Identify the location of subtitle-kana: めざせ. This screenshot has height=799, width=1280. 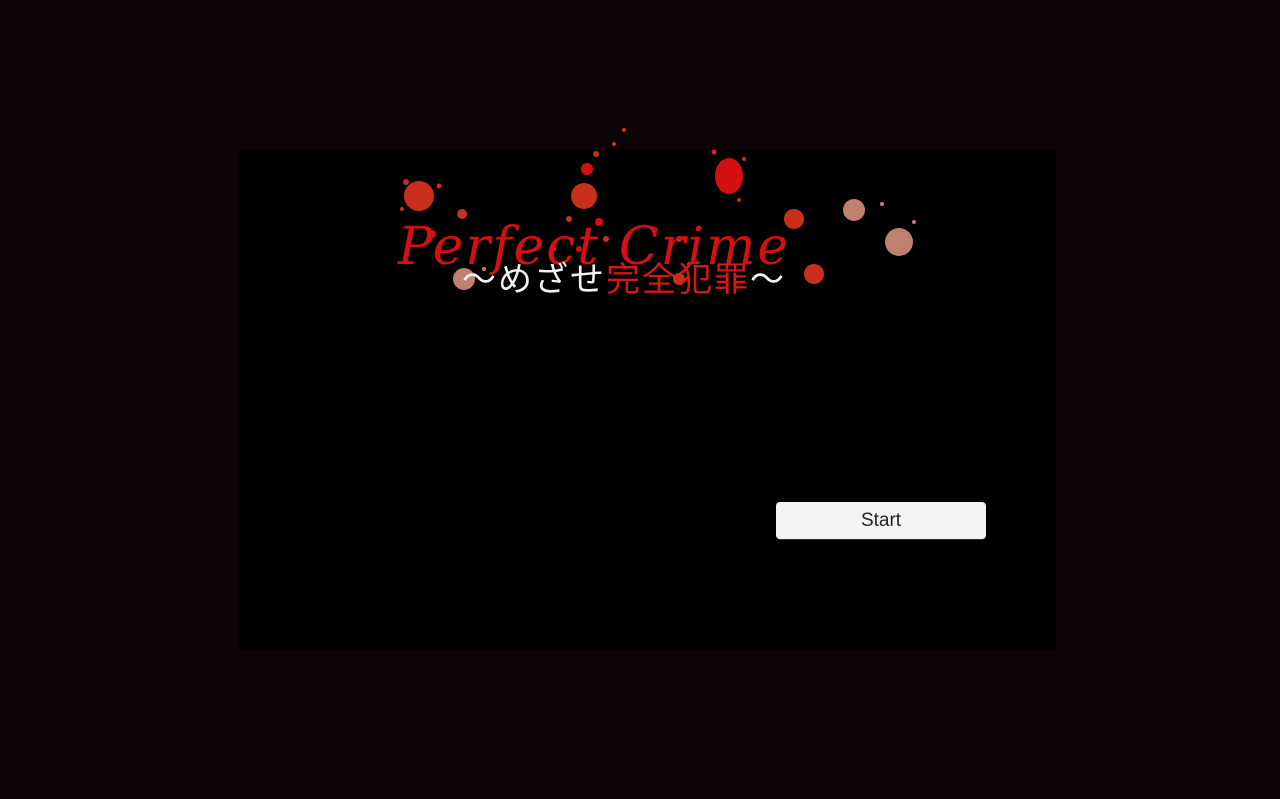
(552, 280).